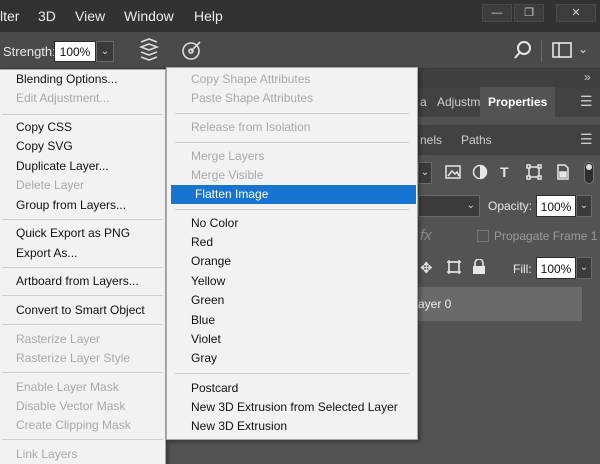 Image resolution: width=600 pixels, height=464 pixels. I want to click on menu-item-flatten-image: Flatten Image, so click(293, 194).